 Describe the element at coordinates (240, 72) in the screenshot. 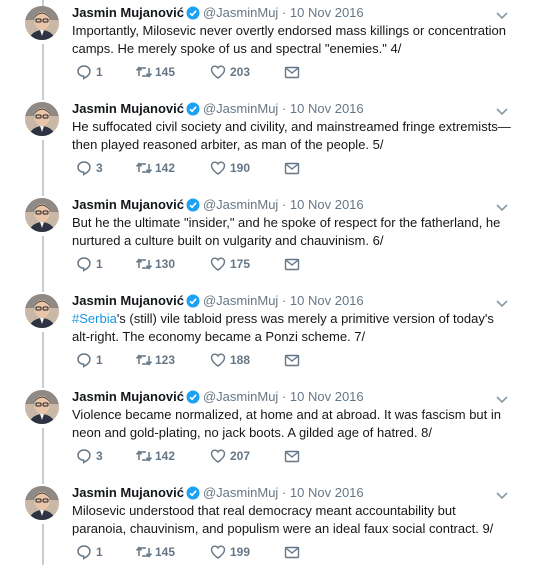

I see `like-count: 203` at that location.